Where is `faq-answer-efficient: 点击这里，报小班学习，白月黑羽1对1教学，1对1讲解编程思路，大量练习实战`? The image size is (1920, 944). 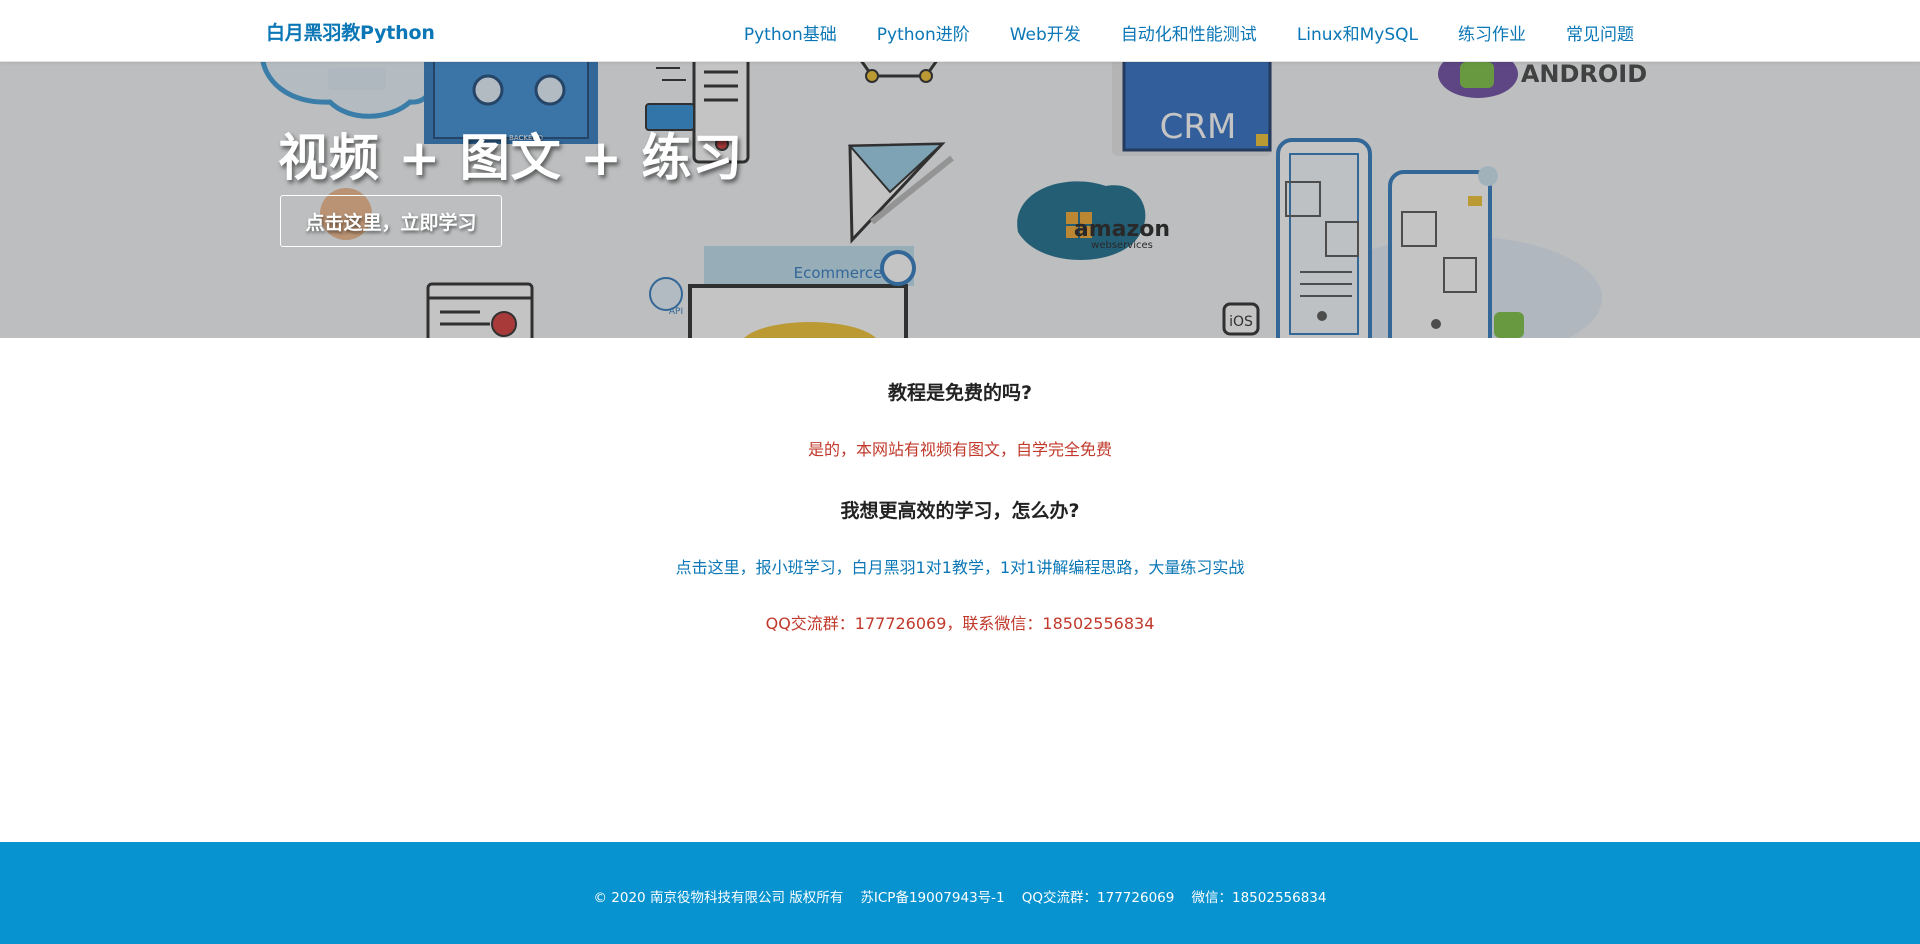 faq-answer-efficient: 点击这里，报小班学习，白月黑羽1对1教学，1对1讲解编程思路，大量练习实战 is located at coordinates (960, 566).